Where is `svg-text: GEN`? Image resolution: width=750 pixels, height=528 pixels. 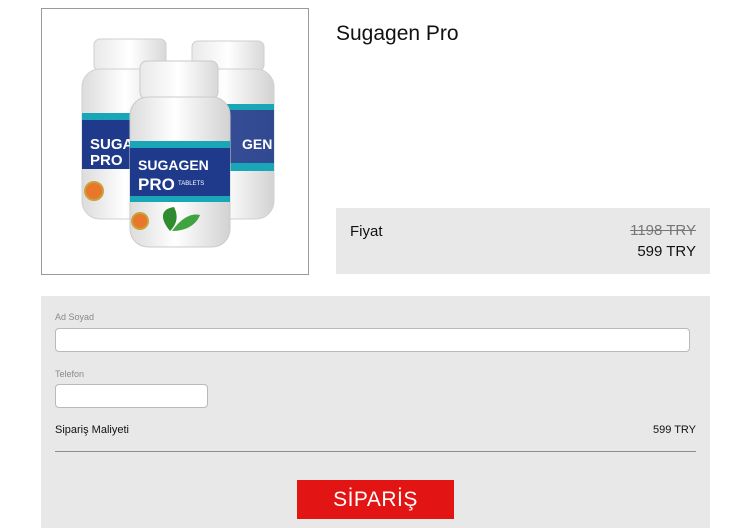
svg-text: GEN is located at coordinates (257, 144).